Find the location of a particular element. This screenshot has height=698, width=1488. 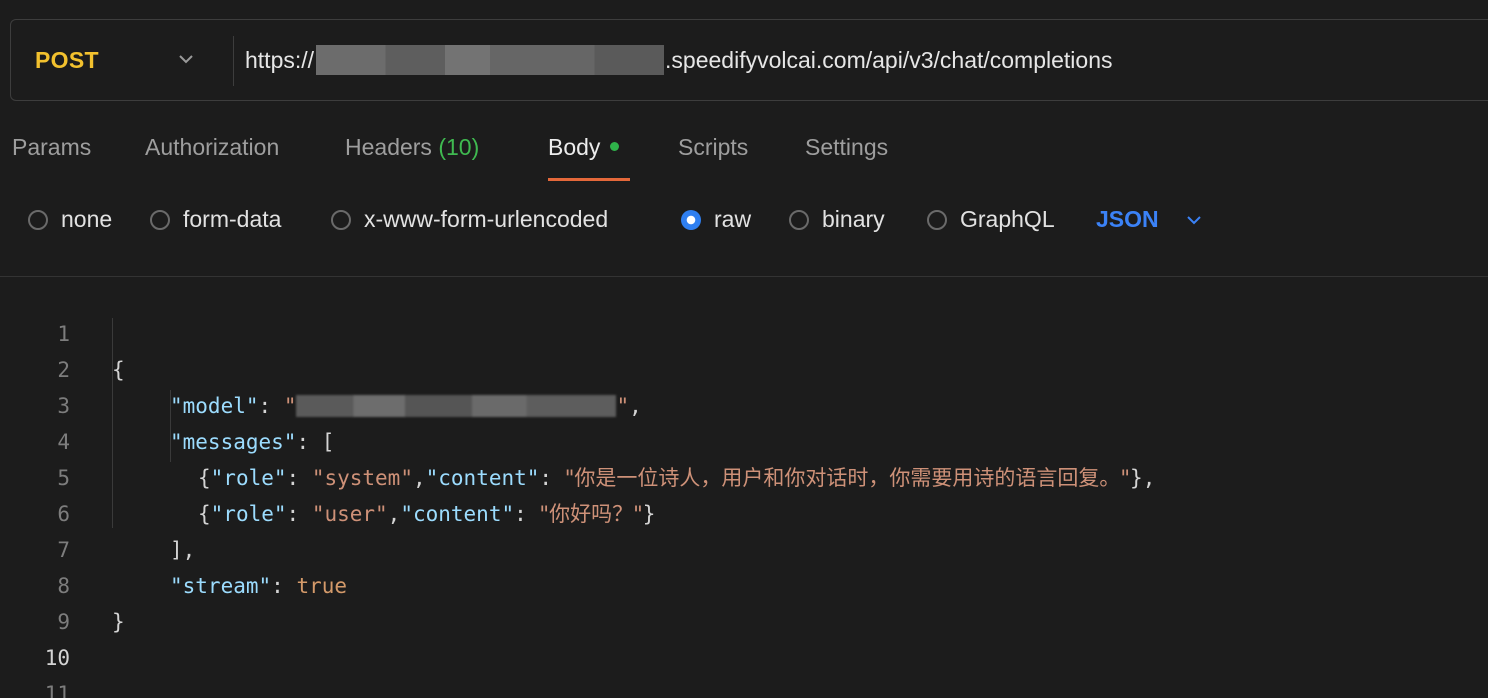

code-line: 10 is located at coordinates (744, 637).